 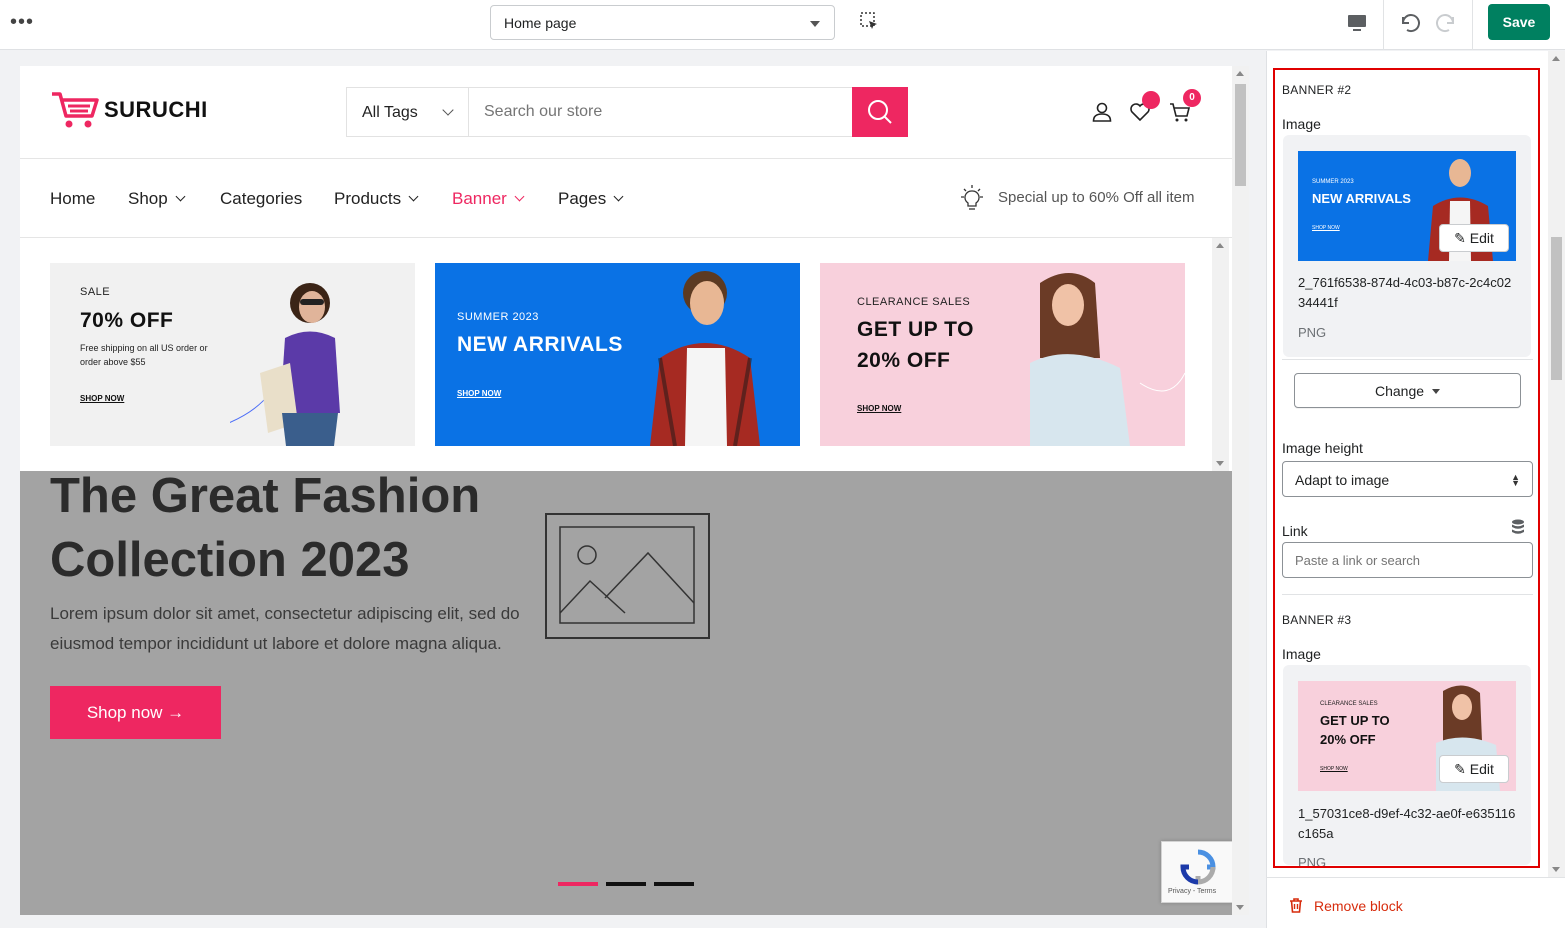 I want to click on undo-icon, so click(x=1410, y=23).